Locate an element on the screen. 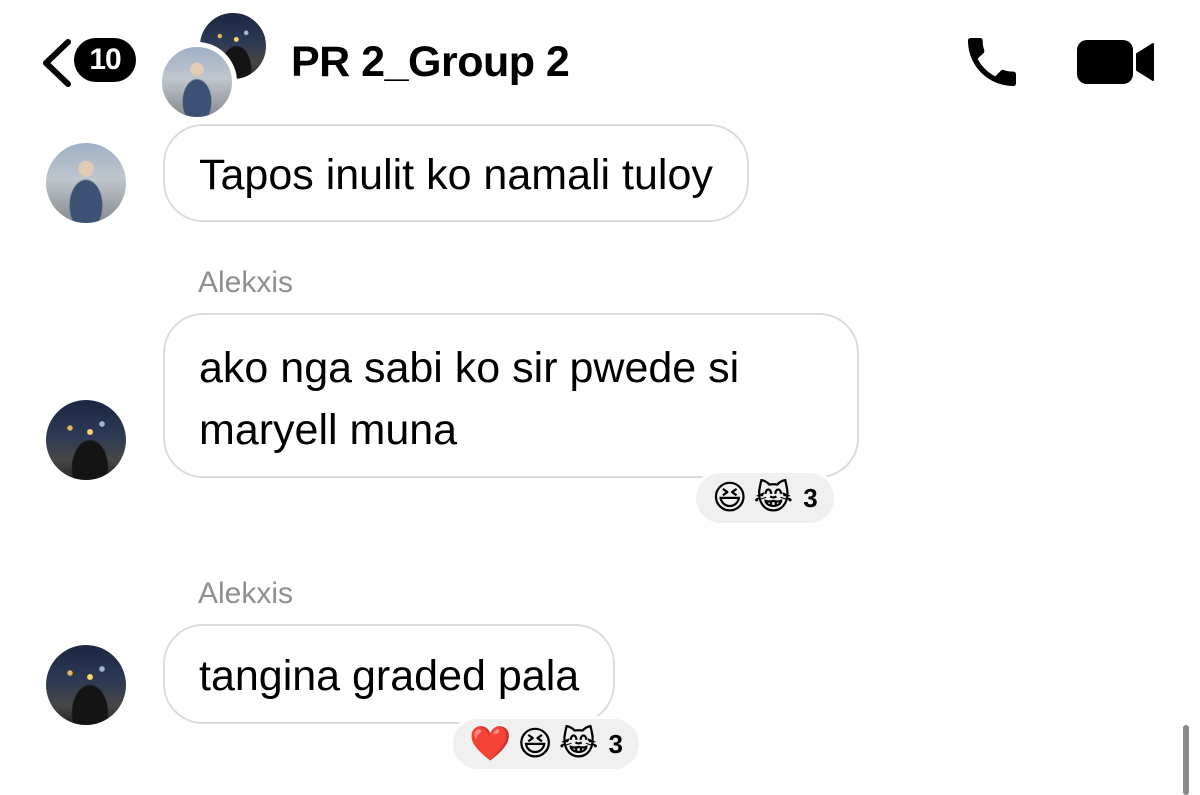 The image size is (1200, 795). group-avatar-primary is located at coordinates (197, 82).